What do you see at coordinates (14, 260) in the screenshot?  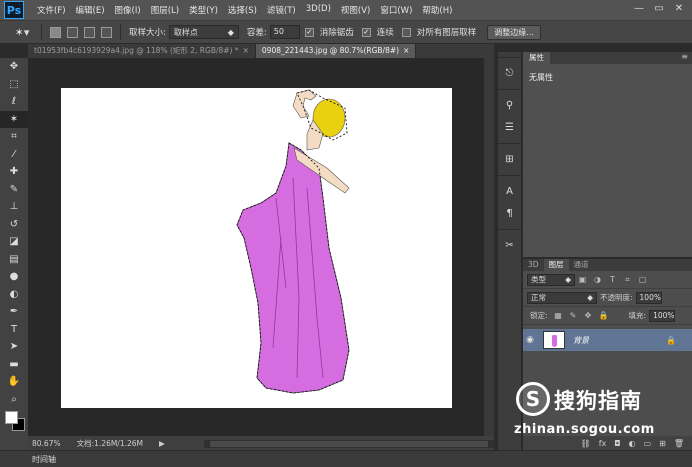 I see `gradient-tool-icon: ▤` at bounding box center [14, 260].